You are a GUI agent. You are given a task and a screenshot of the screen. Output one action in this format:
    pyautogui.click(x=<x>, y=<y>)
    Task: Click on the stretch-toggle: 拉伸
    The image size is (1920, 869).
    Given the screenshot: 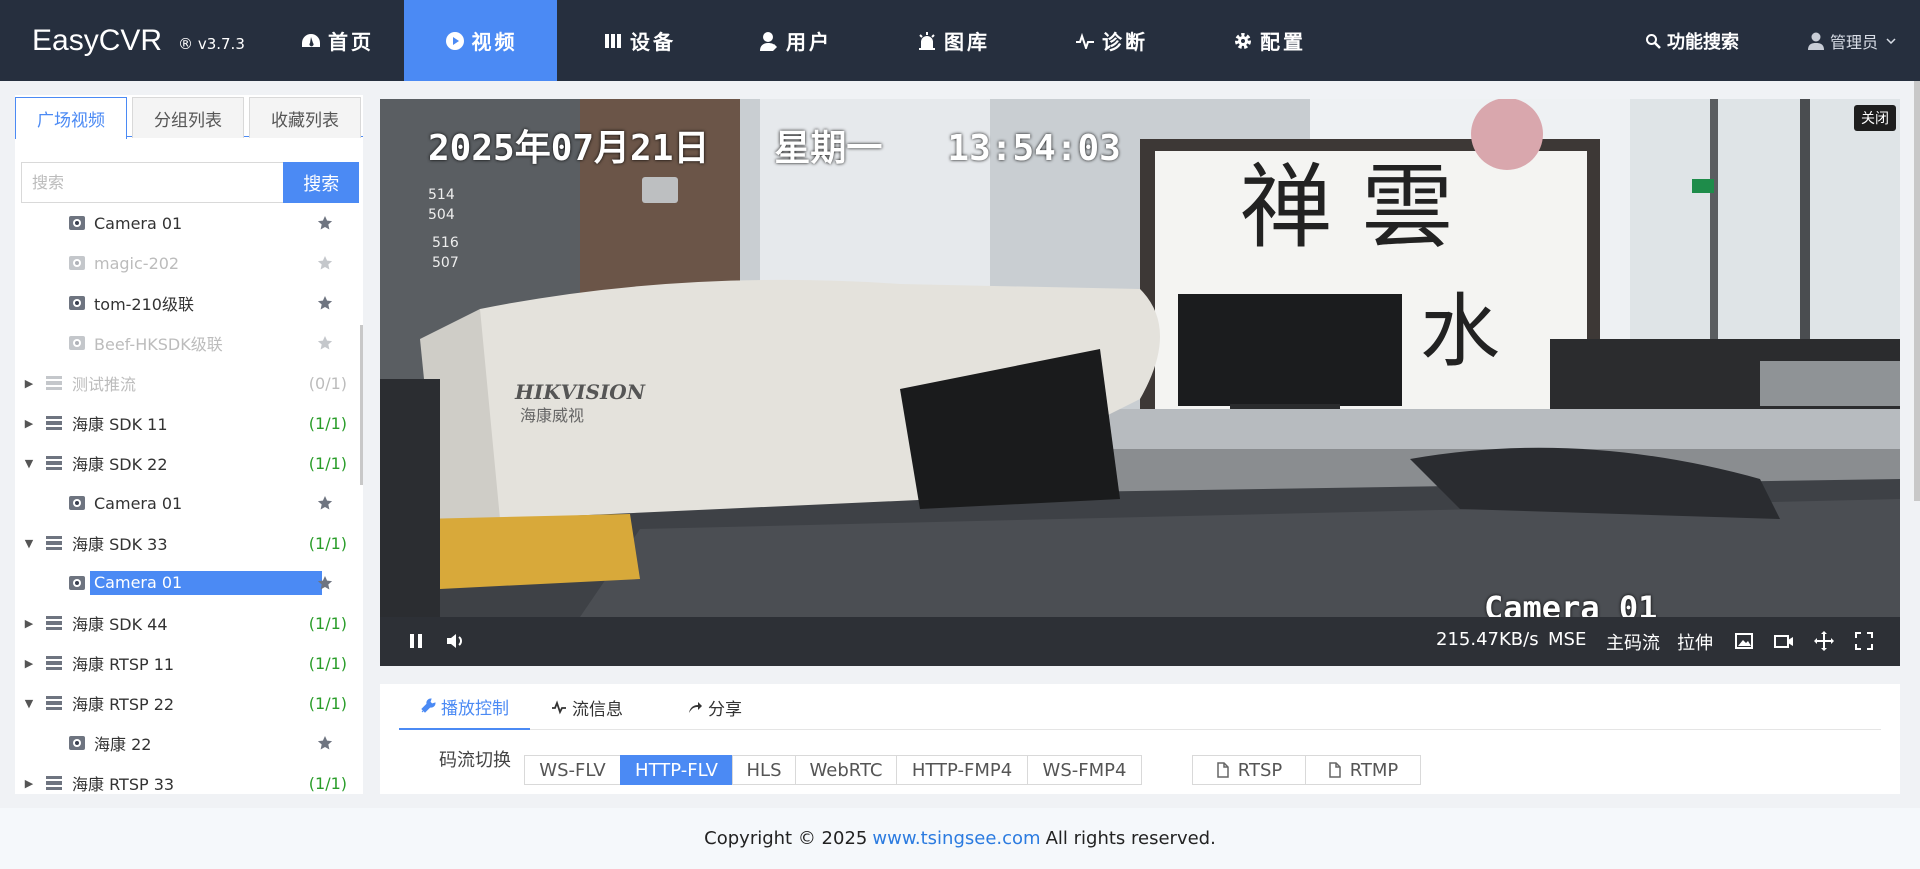 What is the action you would take?
    pyautogui.click(x=1695, y=642)
    